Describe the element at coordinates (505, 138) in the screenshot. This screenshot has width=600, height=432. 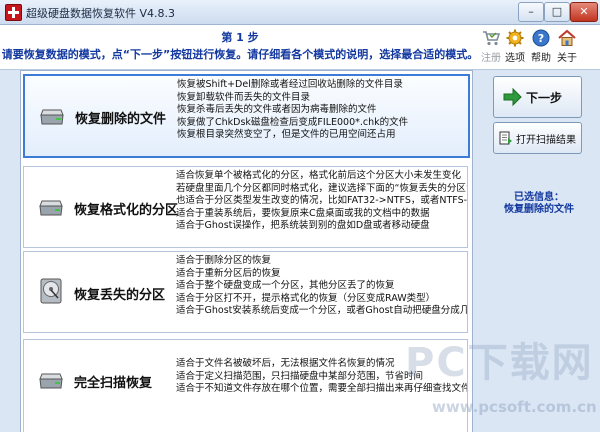
I see `open-file-icon` at that location.